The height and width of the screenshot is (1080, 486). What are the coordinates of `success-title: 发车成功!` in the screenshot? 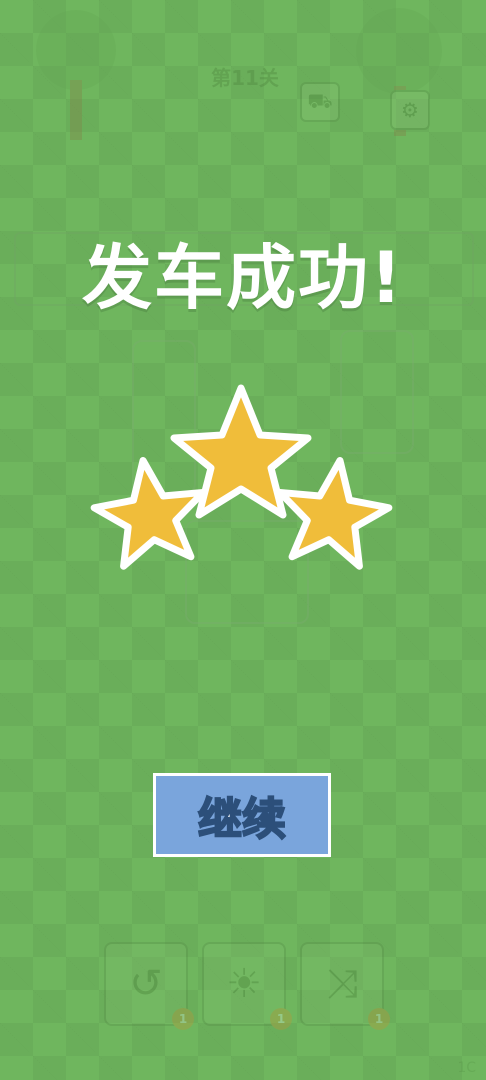 It's located at (243, 278).